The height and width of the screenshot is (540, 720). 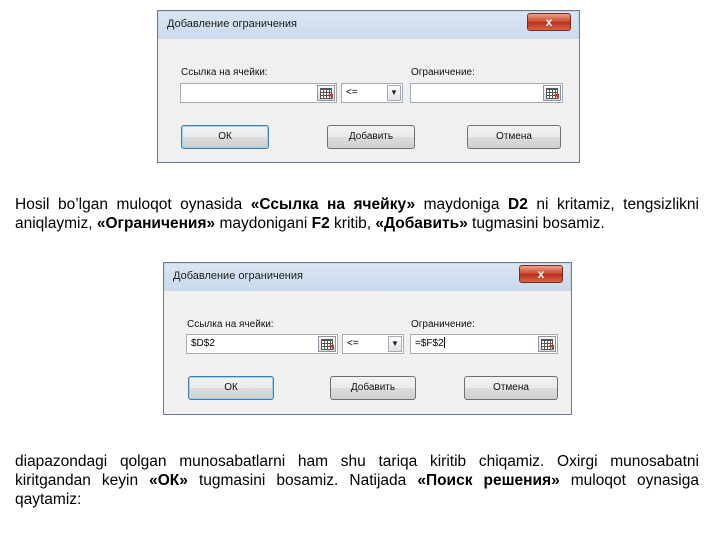 I want to click on constraint-input, so click(x=486, y=93).